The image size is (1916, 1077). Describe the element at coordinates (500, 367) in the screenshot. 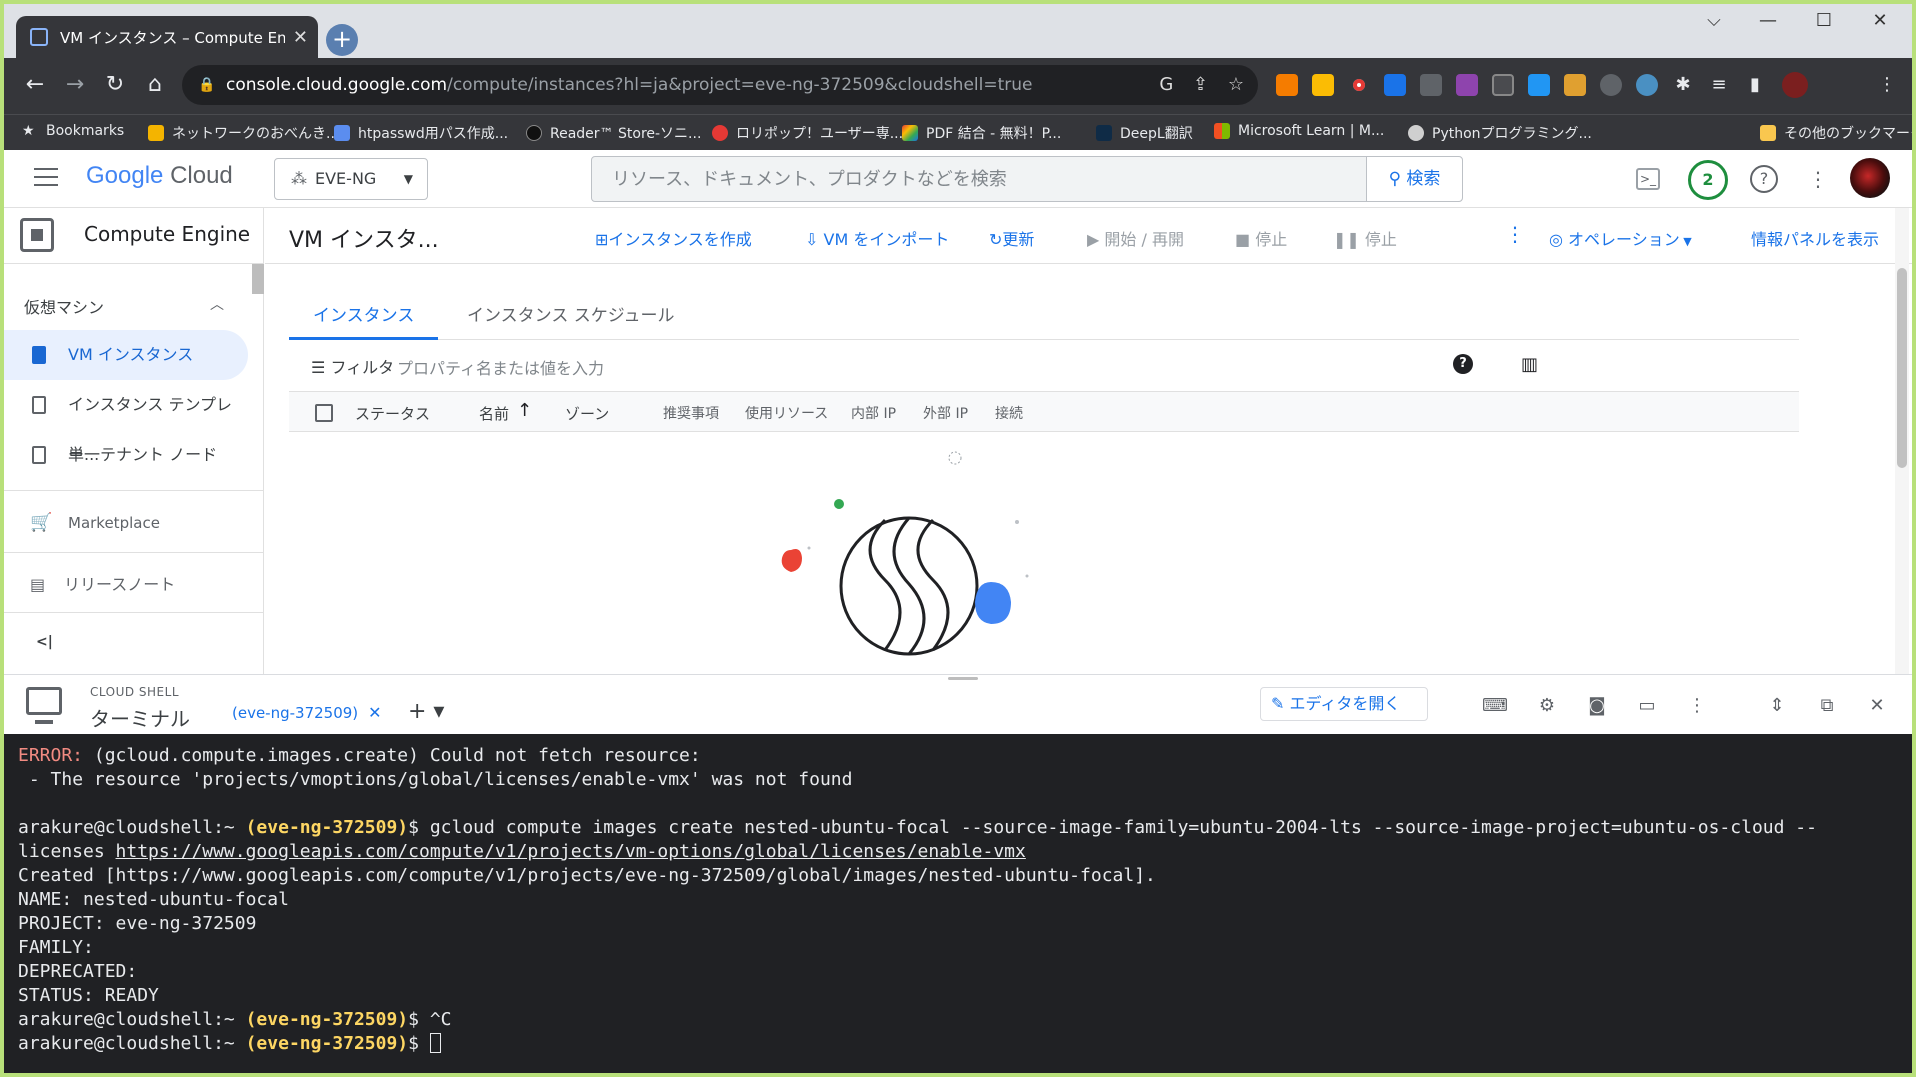

I see `filter-input: プロパティ名または値を入力` at that location.